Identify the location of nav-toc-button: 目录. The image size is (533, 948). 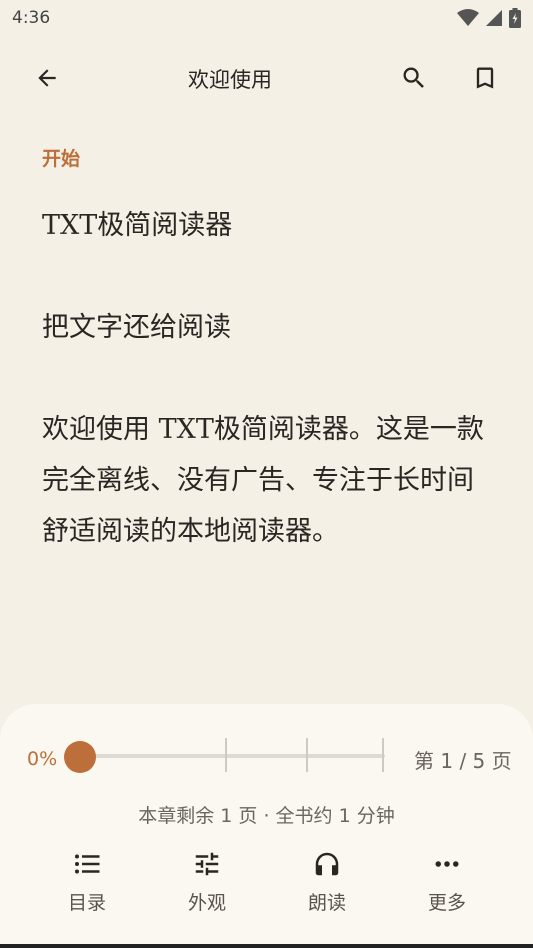
(87, 879).